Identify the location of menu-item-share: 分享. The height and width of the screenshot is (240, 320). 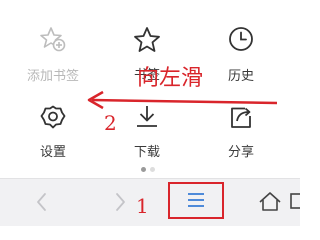
(241, 133).